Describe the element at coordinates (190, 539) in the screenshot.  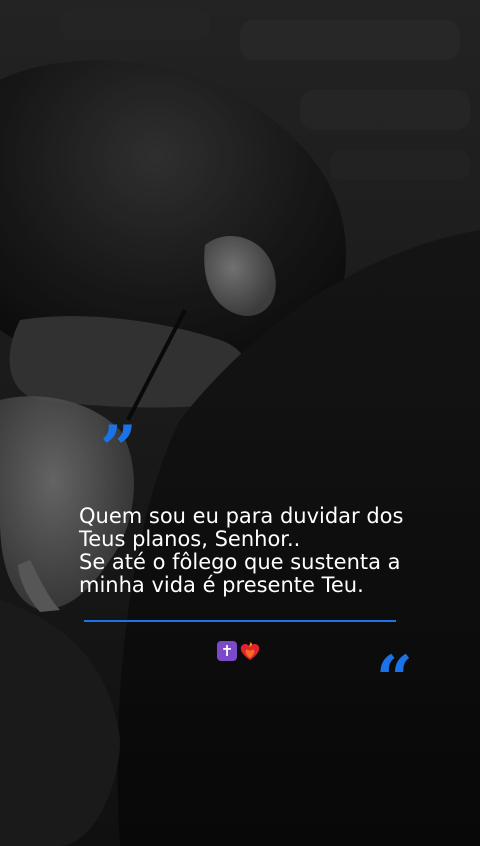
I see `caption-line: Teus planos, Senhor..` at that location.